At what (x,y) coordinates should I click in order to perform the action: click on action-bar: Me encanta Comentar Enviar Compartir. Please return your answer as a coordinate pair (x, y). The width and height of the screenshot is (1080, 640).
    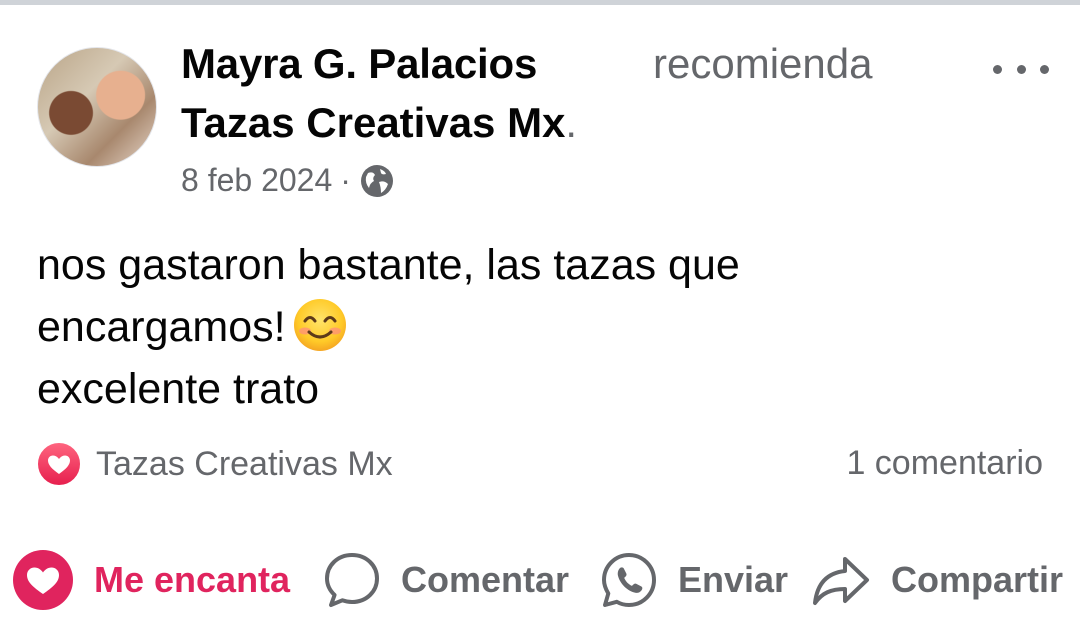
    Looking at the image, I should click on (540, 580).